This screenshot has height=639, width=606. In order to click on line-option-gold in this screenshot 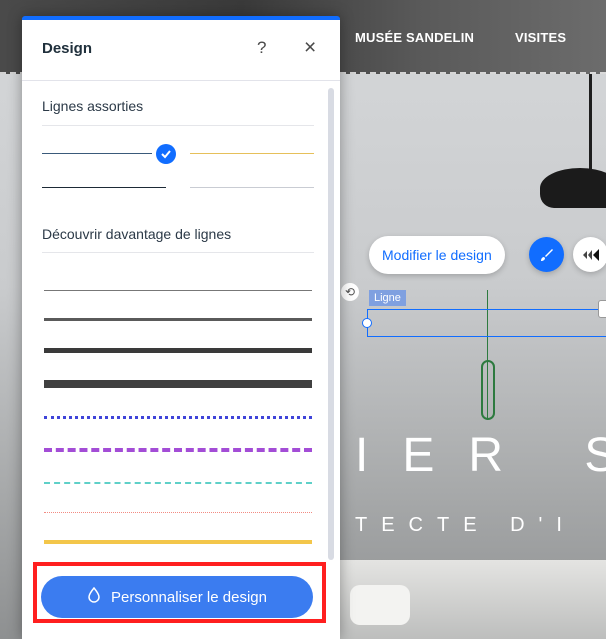, I will do `click(252, 153)`.